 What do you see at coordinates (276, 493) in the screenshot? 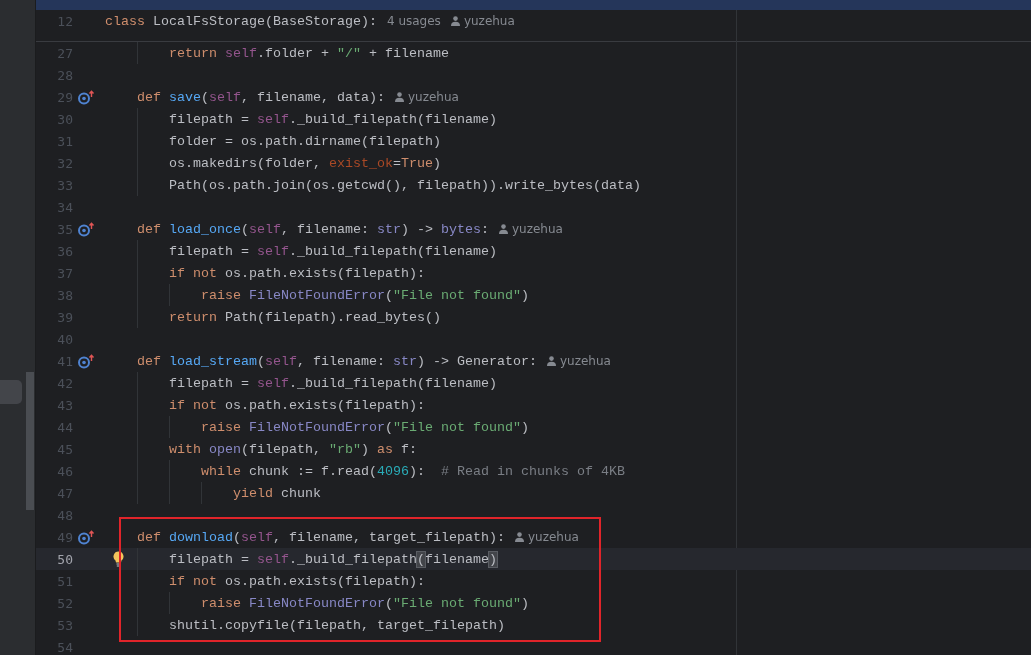
I see `code-line: yield chunk` at bounding box center [276, 493].